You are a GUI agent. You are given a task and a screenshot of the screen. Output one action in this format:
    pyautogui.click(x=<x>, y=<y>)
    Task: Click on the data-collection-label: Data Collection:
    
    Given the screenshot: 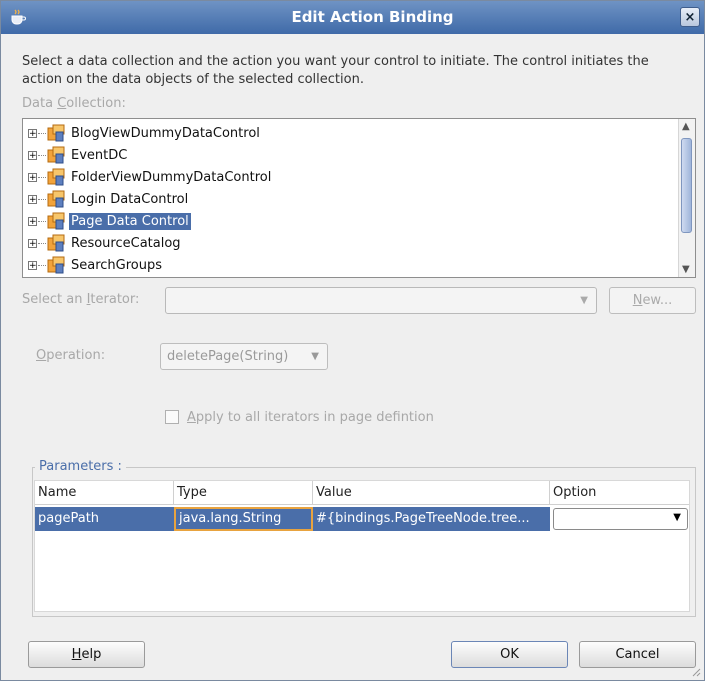 What is the action you would take?
    pyautogui.click(x=74, y=103)
    